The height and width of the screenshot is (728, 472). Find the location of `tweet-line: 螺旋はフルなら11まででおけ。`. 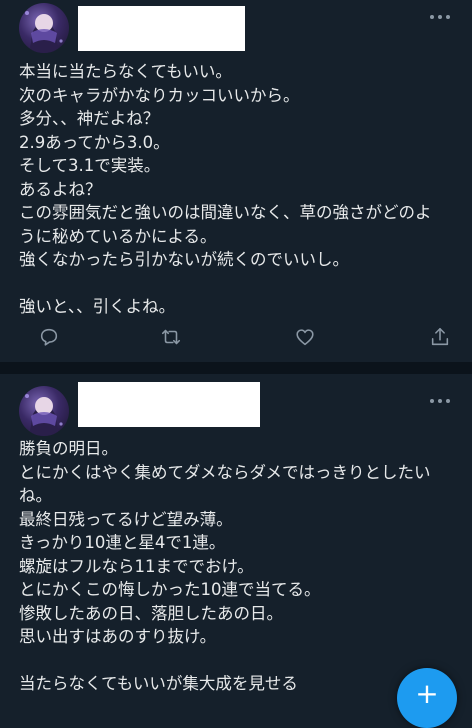

tweet-line: 螺旋はフルなら11まででおけ。 is located at coordinates (136, 566).